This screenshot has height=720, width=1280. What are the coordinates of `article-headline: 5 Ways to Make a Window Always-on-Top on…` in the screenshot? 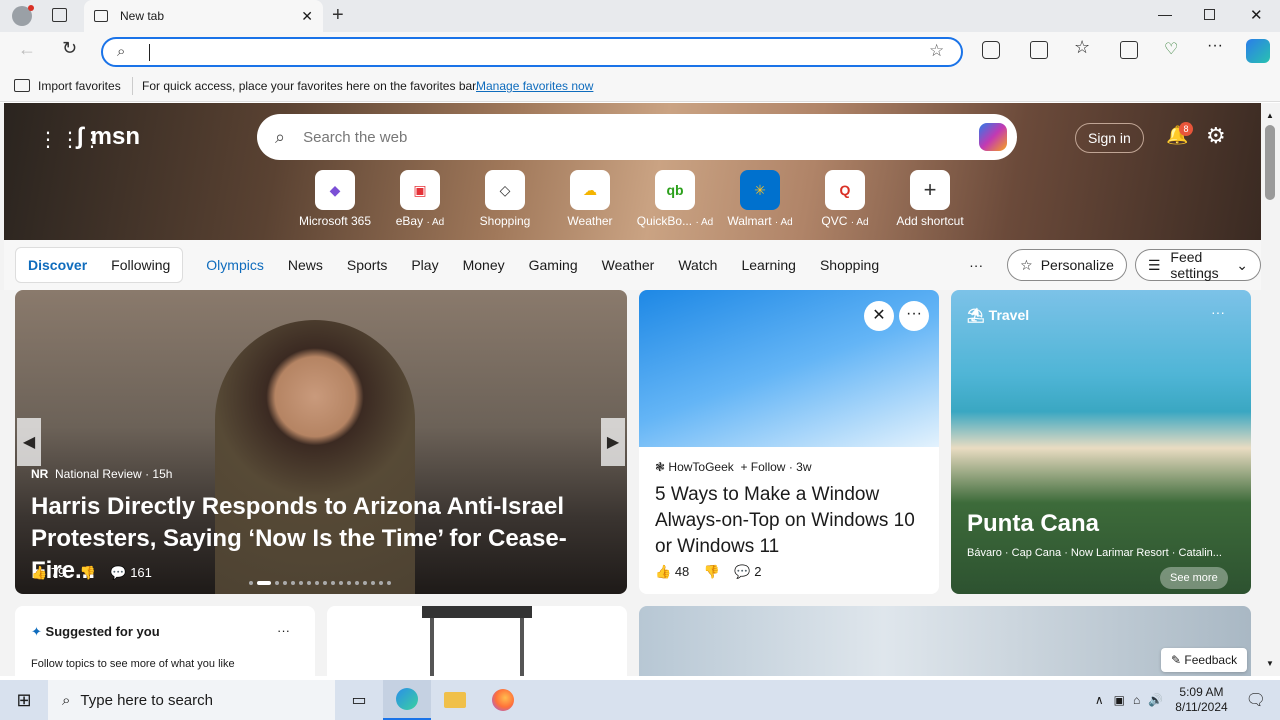 It's located at (790, 521).